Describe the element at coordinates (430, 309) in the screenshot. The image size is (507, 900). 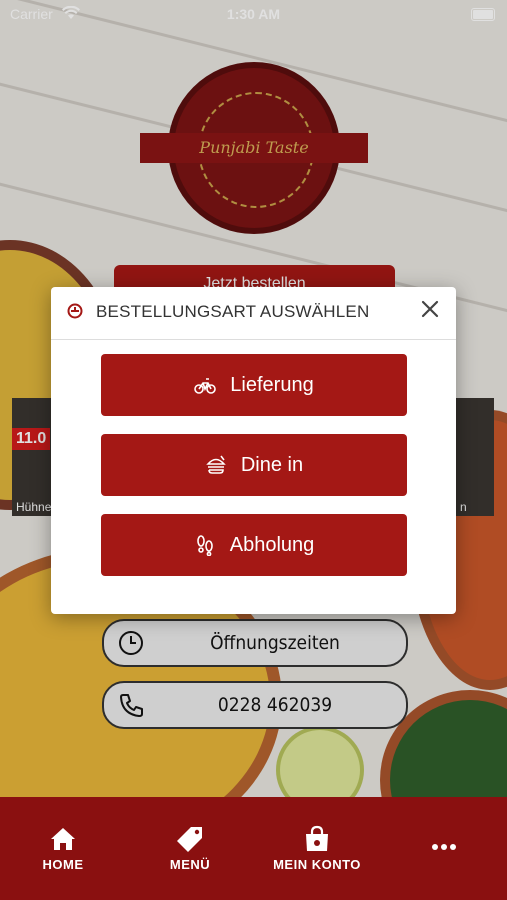
I see `close-icon` at that location.